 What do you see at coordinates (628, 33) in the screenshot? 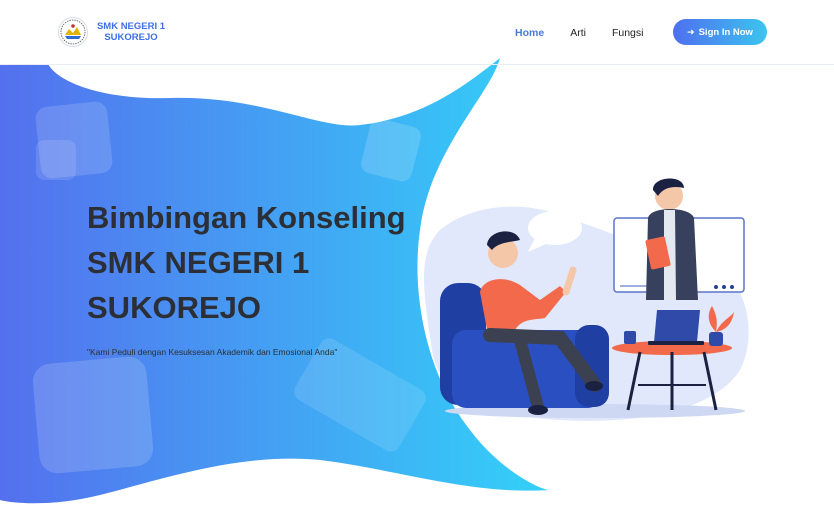
I see `nav-fungsi-link: Fungsi` at bounding box center [628, 33].